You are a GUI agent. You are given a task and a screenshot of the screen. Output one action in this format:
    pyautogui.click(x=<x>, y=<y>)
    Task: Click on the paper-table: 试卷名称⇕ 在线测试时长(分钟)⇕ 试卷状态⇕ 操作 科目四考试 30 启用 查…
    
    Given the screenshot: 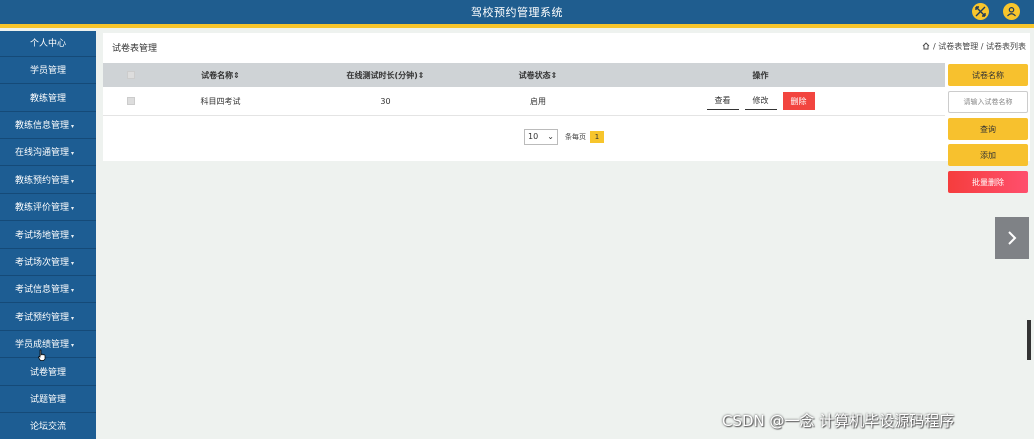 What is the action you would take?
    pyautogui.click(x=524, y=89)
    